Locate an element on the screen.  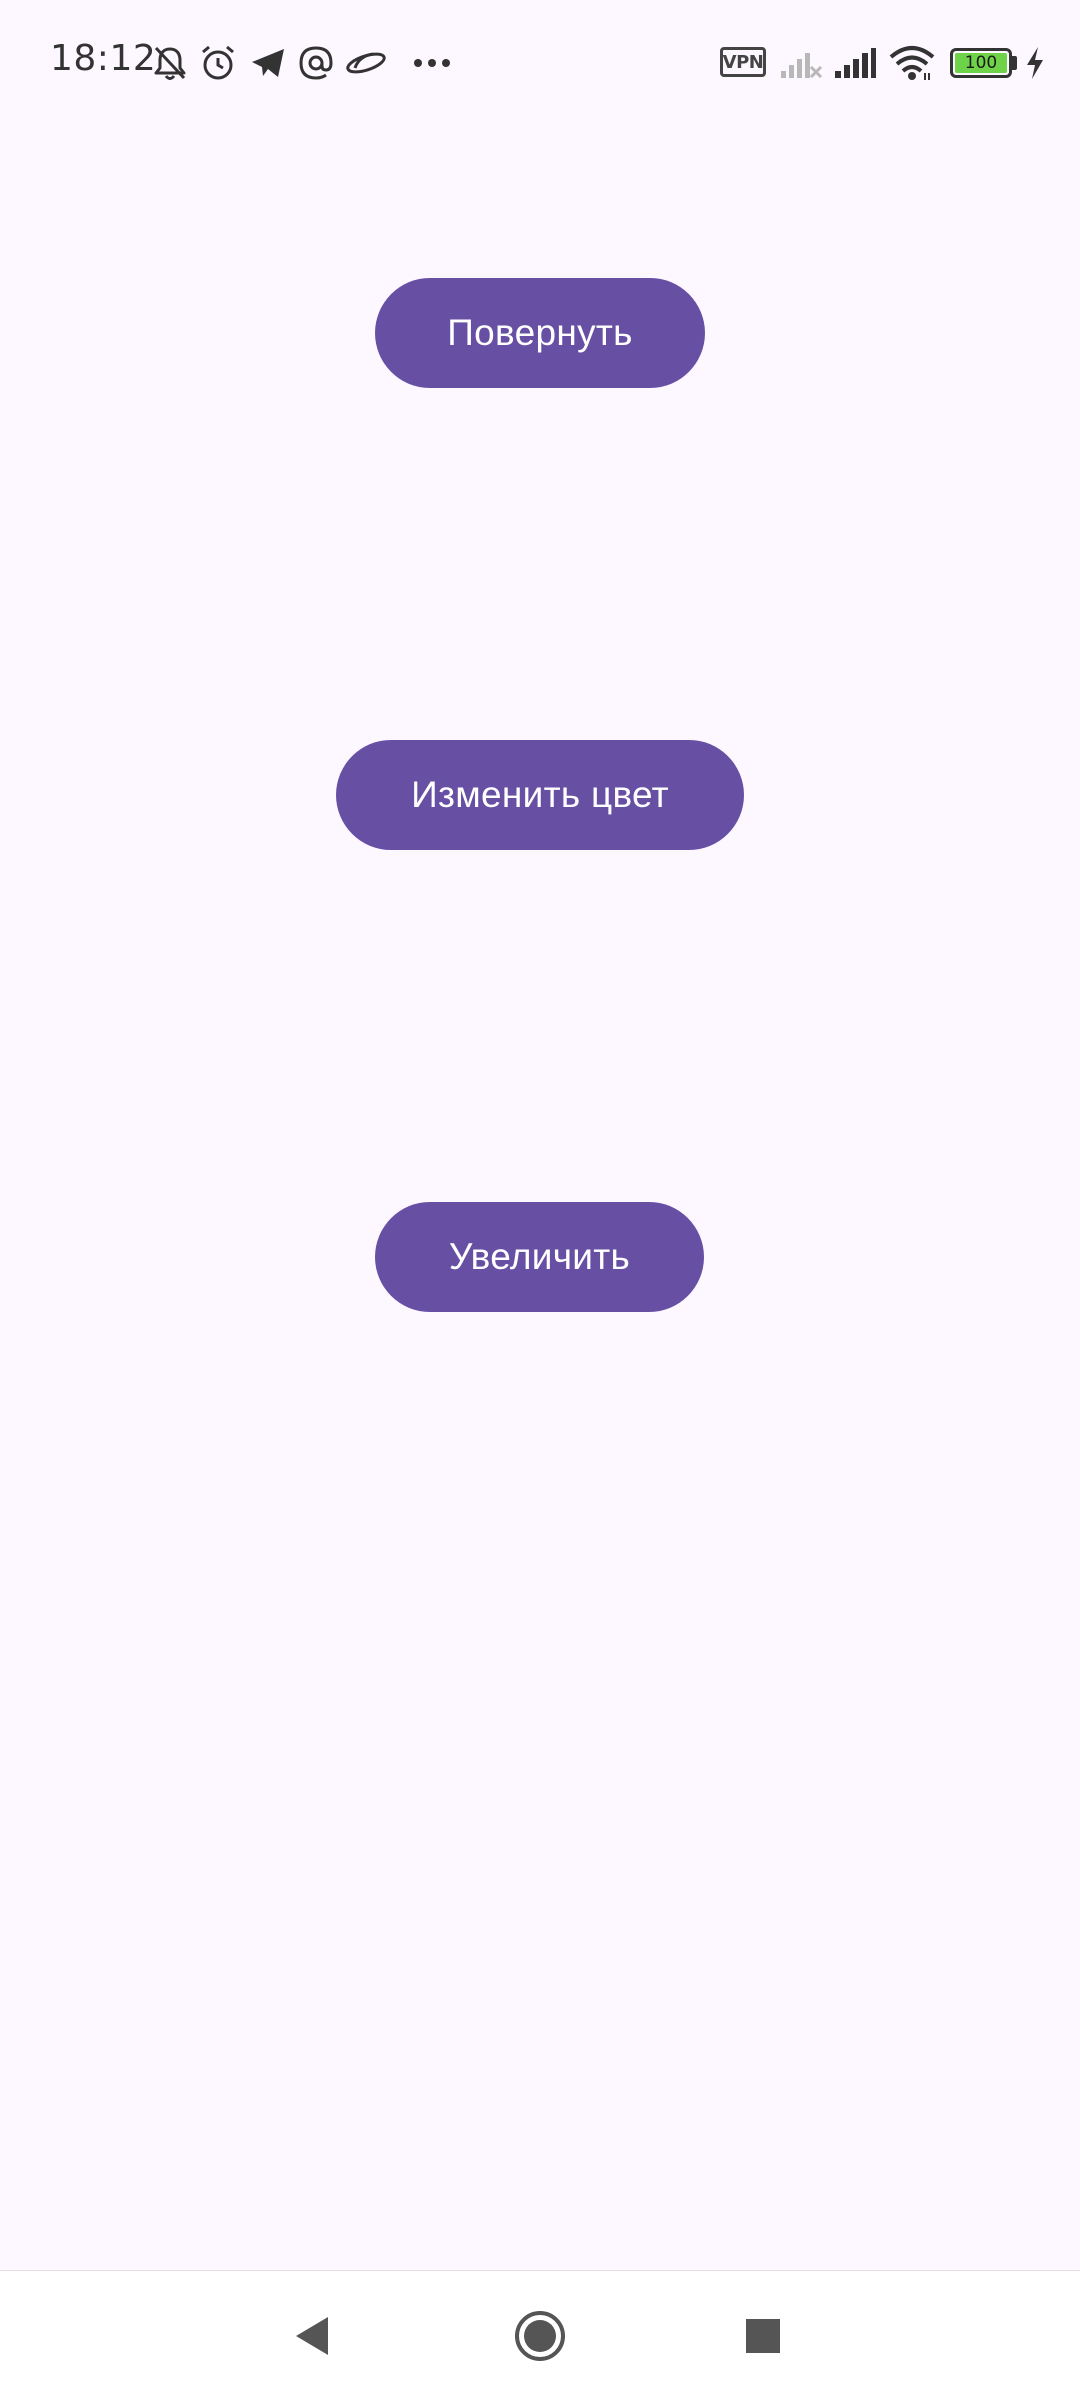
battery-tip is located at coordinates (1014, 63).